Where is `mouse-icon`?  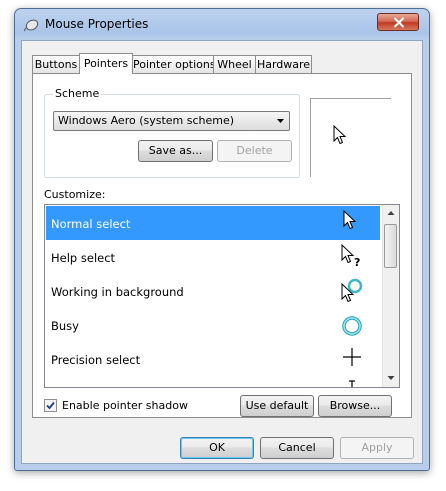
mouse-icon is located at coordinates (31, 25).